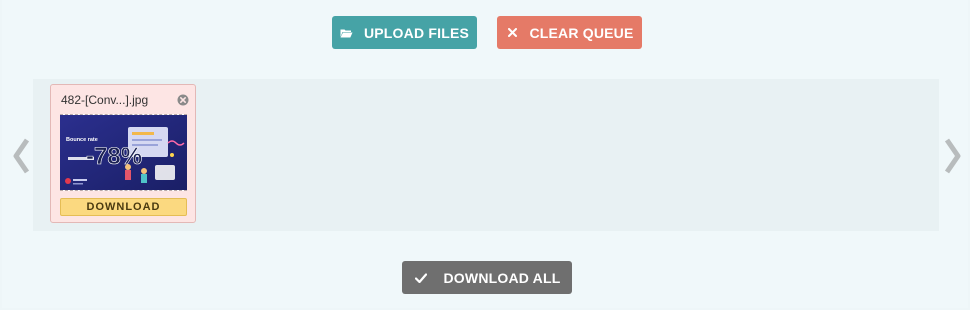 This screenshot has height=310, width=970. What do you see at coordinates (512, 32) in the screenshot?
I see `close-icon` at bounding box center [512, 32].